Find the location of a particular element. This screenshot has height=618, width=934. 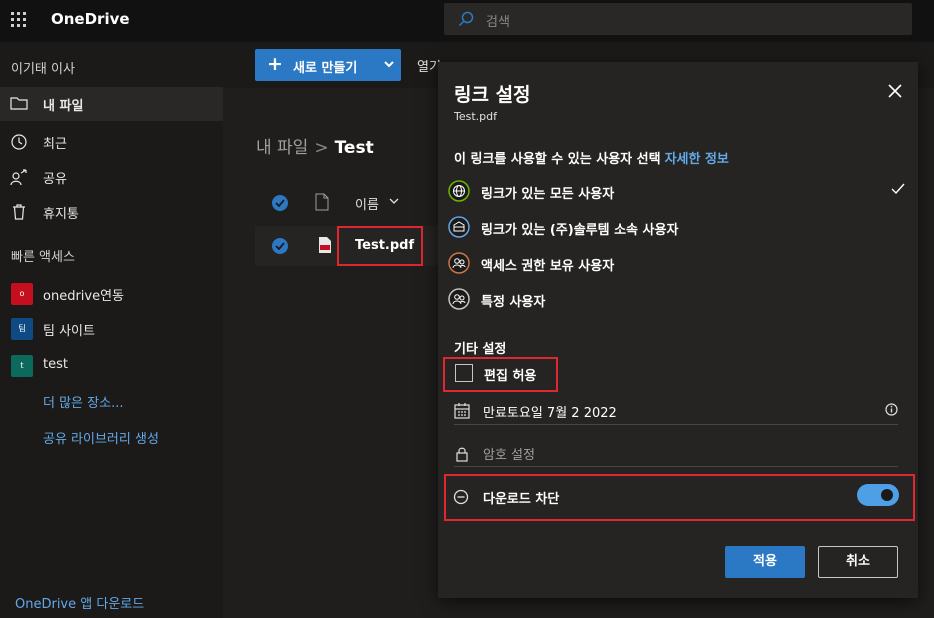

sidebar-item-my-files: 내 파일 is located at coordinates (111, 104).